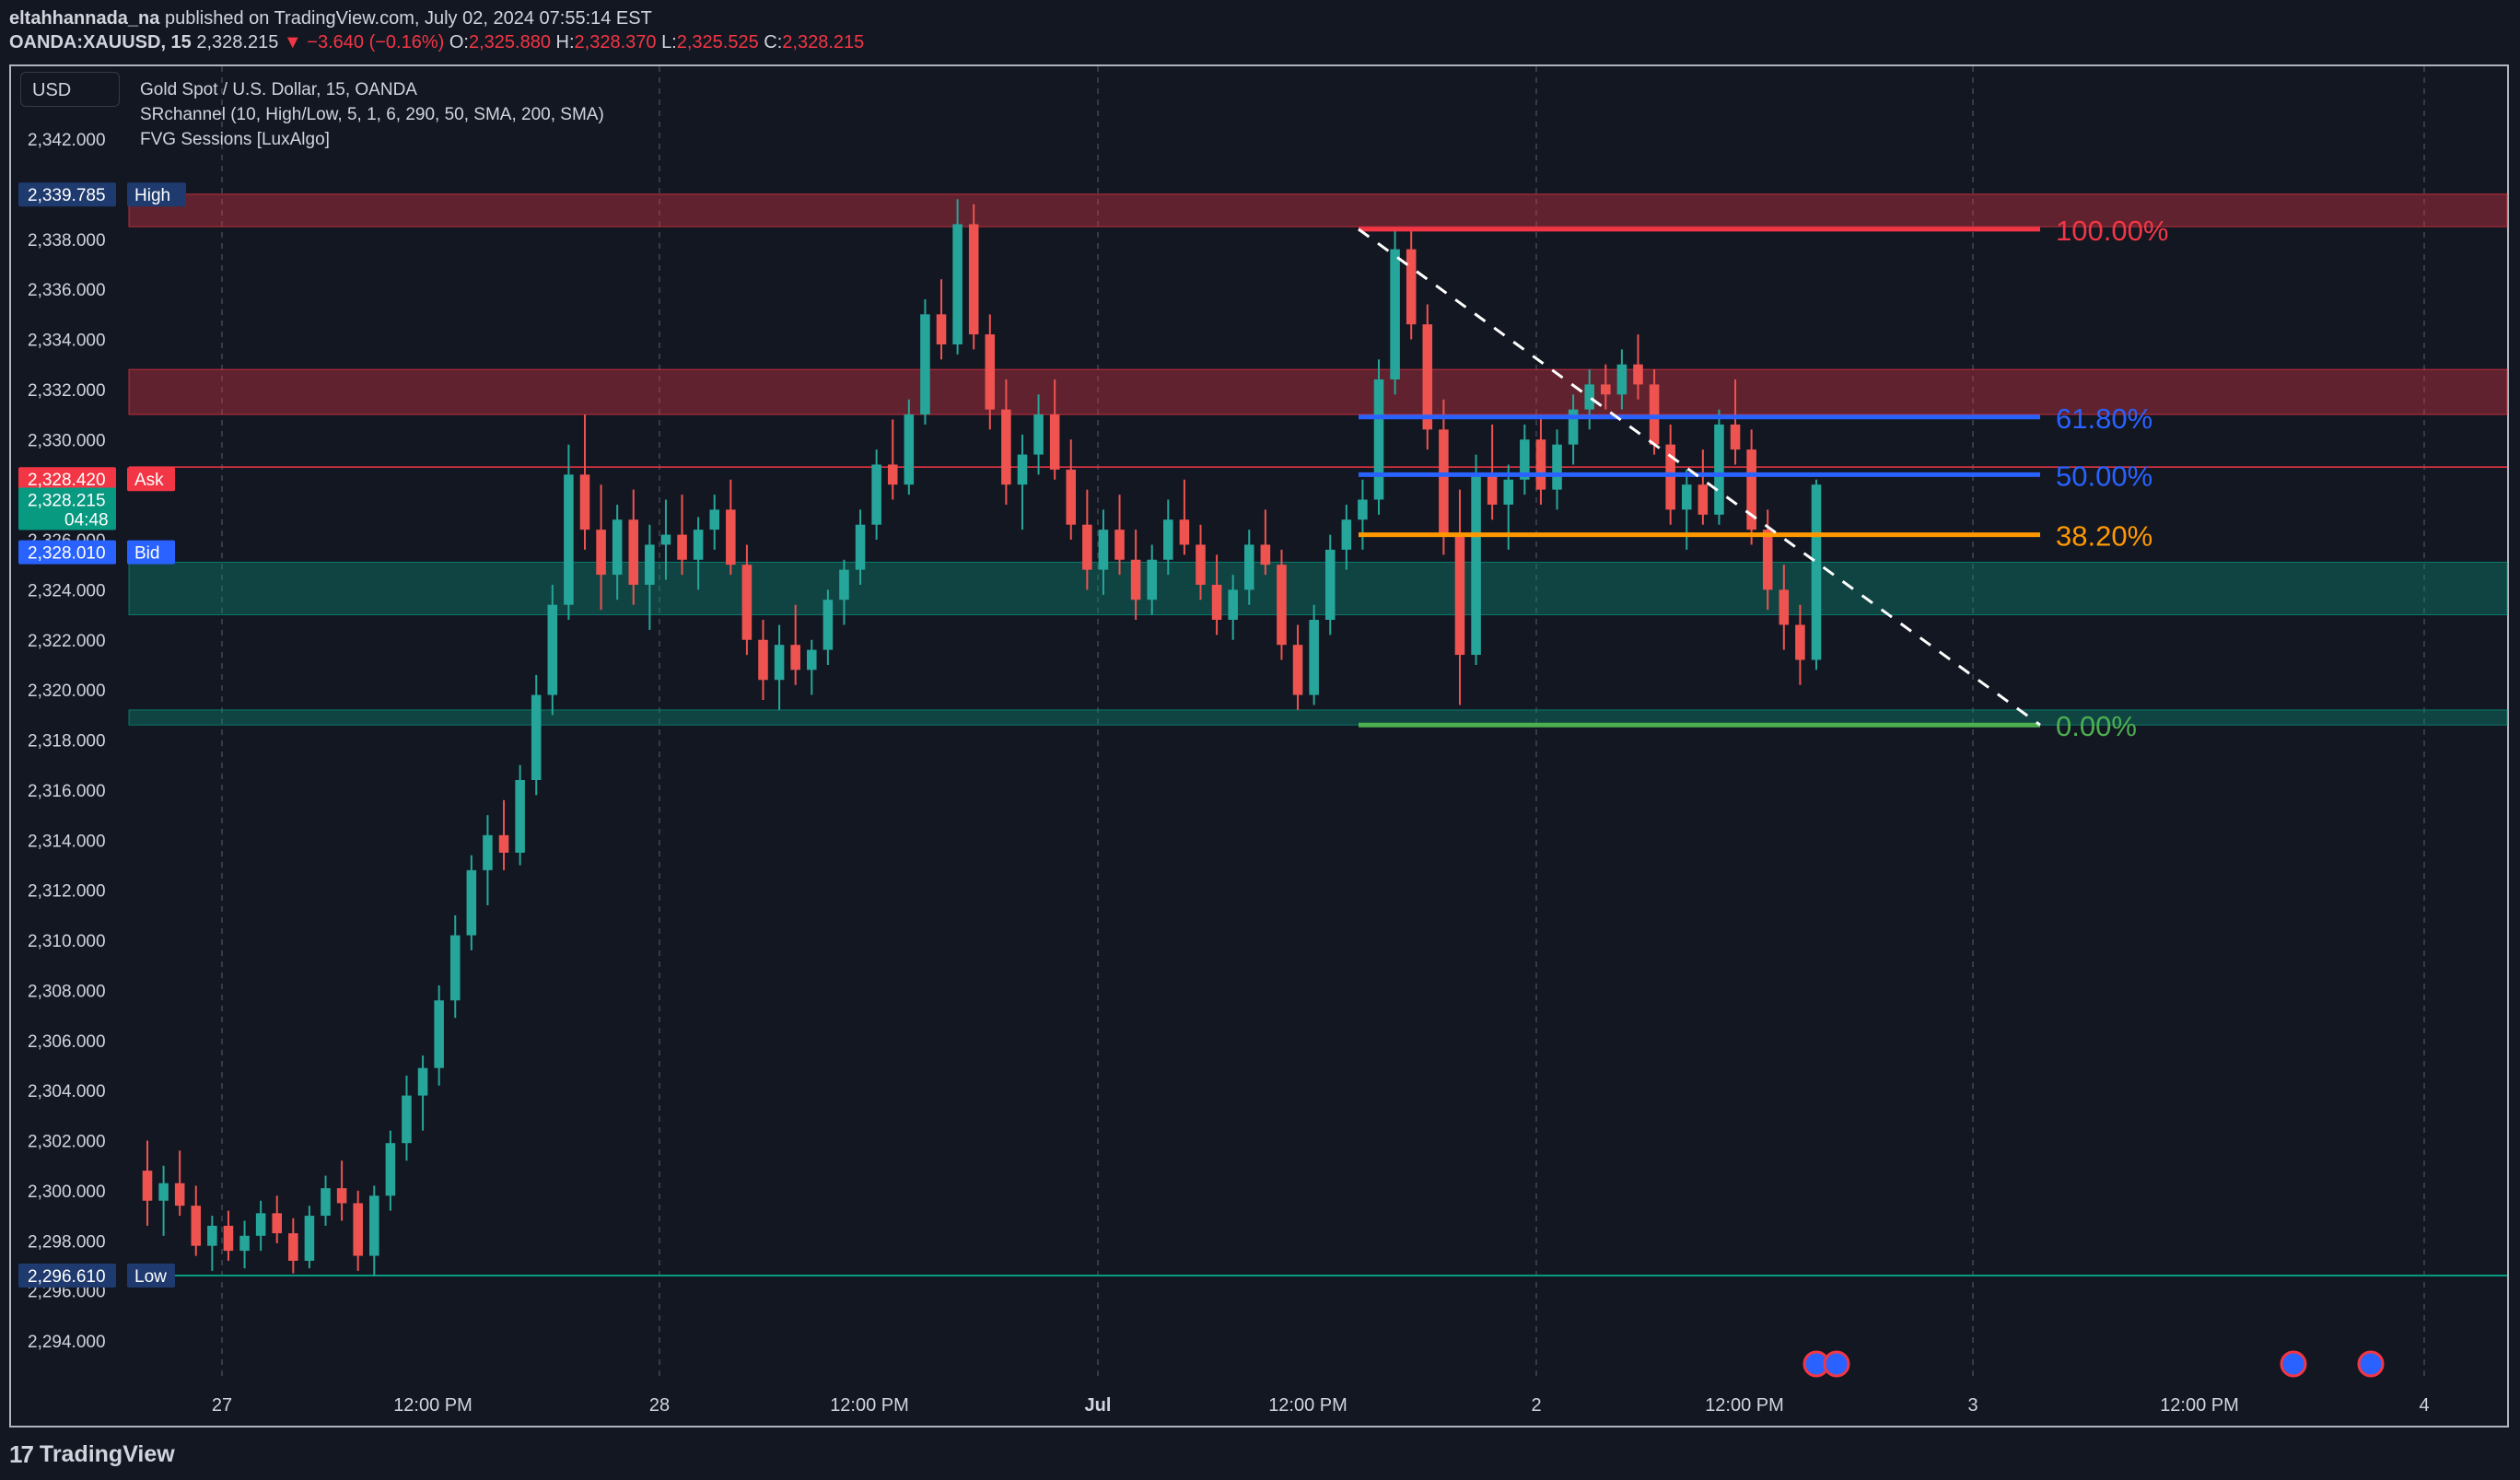 Image resolution: width=2520 pixels, height=1480 pixels. Describe the element at coordinates (2104, 419) in the screenshot. I see `fib-level-label: 61.80%` at that location.